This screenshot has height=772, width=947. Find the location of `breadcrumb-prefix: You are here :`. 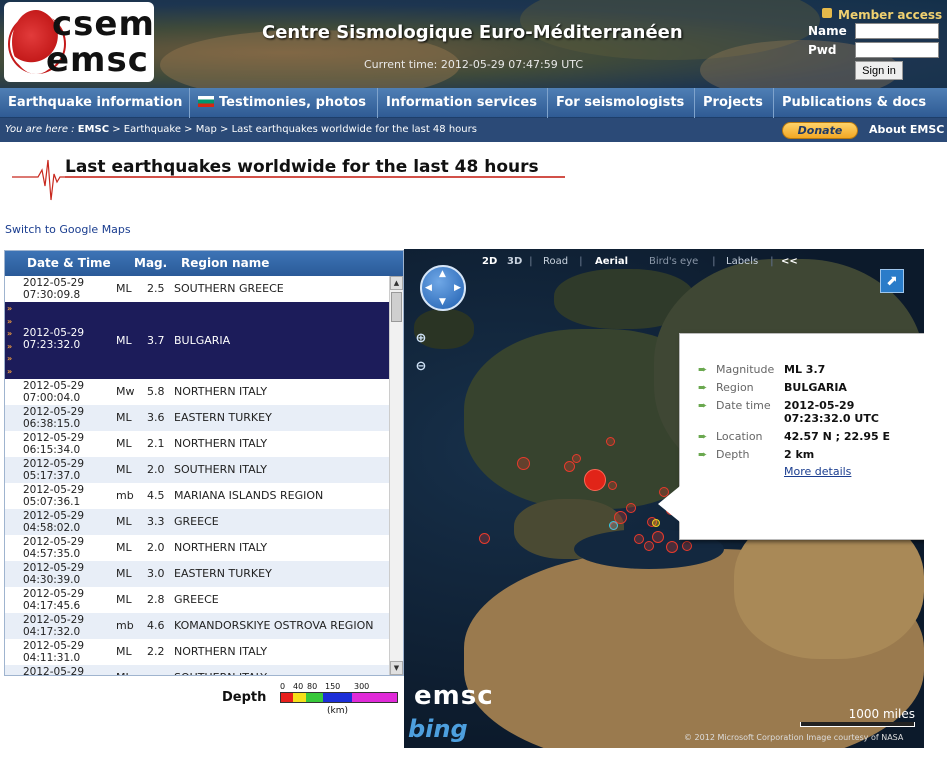

breadcrumb-prefix: You are here : is located at coordinates (40, 129).